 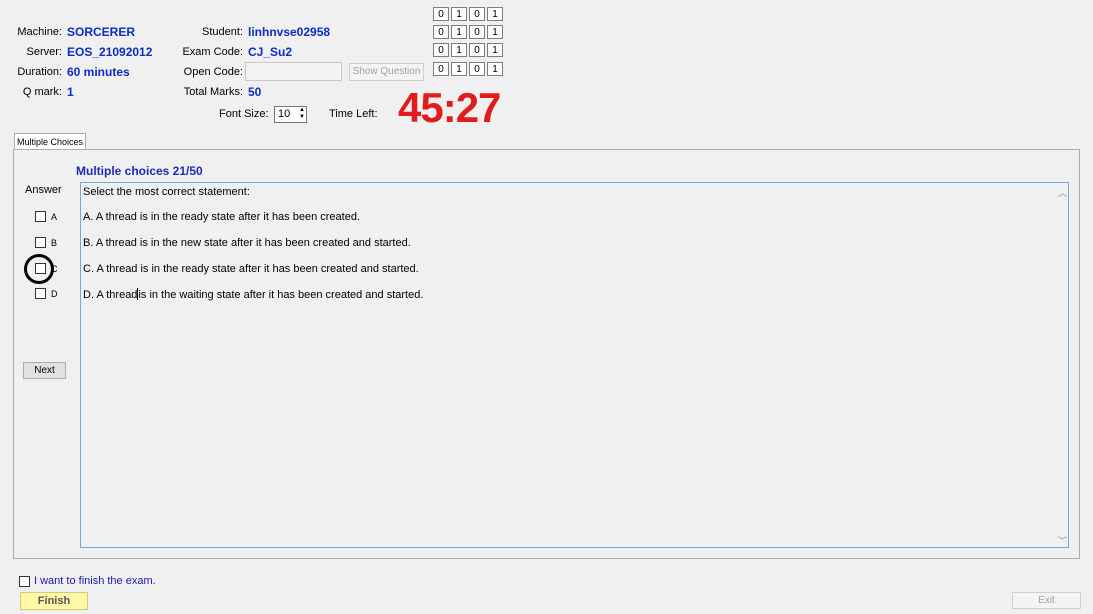 I want to click on server-value: EOS_21092012, so click(x=110, y=52).